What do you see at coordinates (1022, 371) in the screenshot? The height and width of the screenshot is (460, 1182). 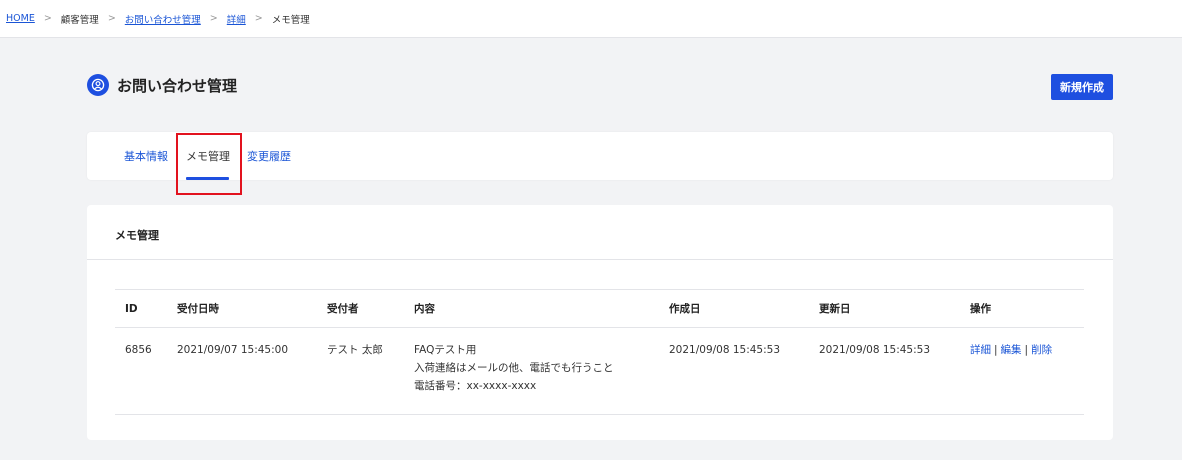 I see `cell-actions: 詳細 | 編集 | 削除` at bounding box center [1022, 371].